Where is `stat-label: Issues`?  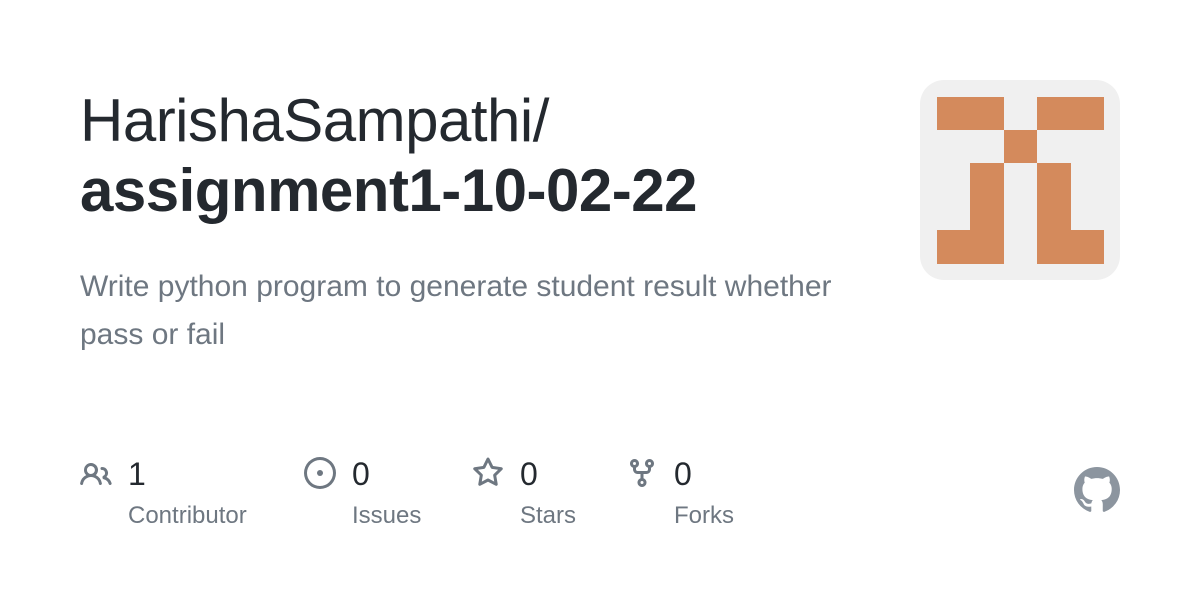
stat-label: Issues is located at coordinates (387, 515).